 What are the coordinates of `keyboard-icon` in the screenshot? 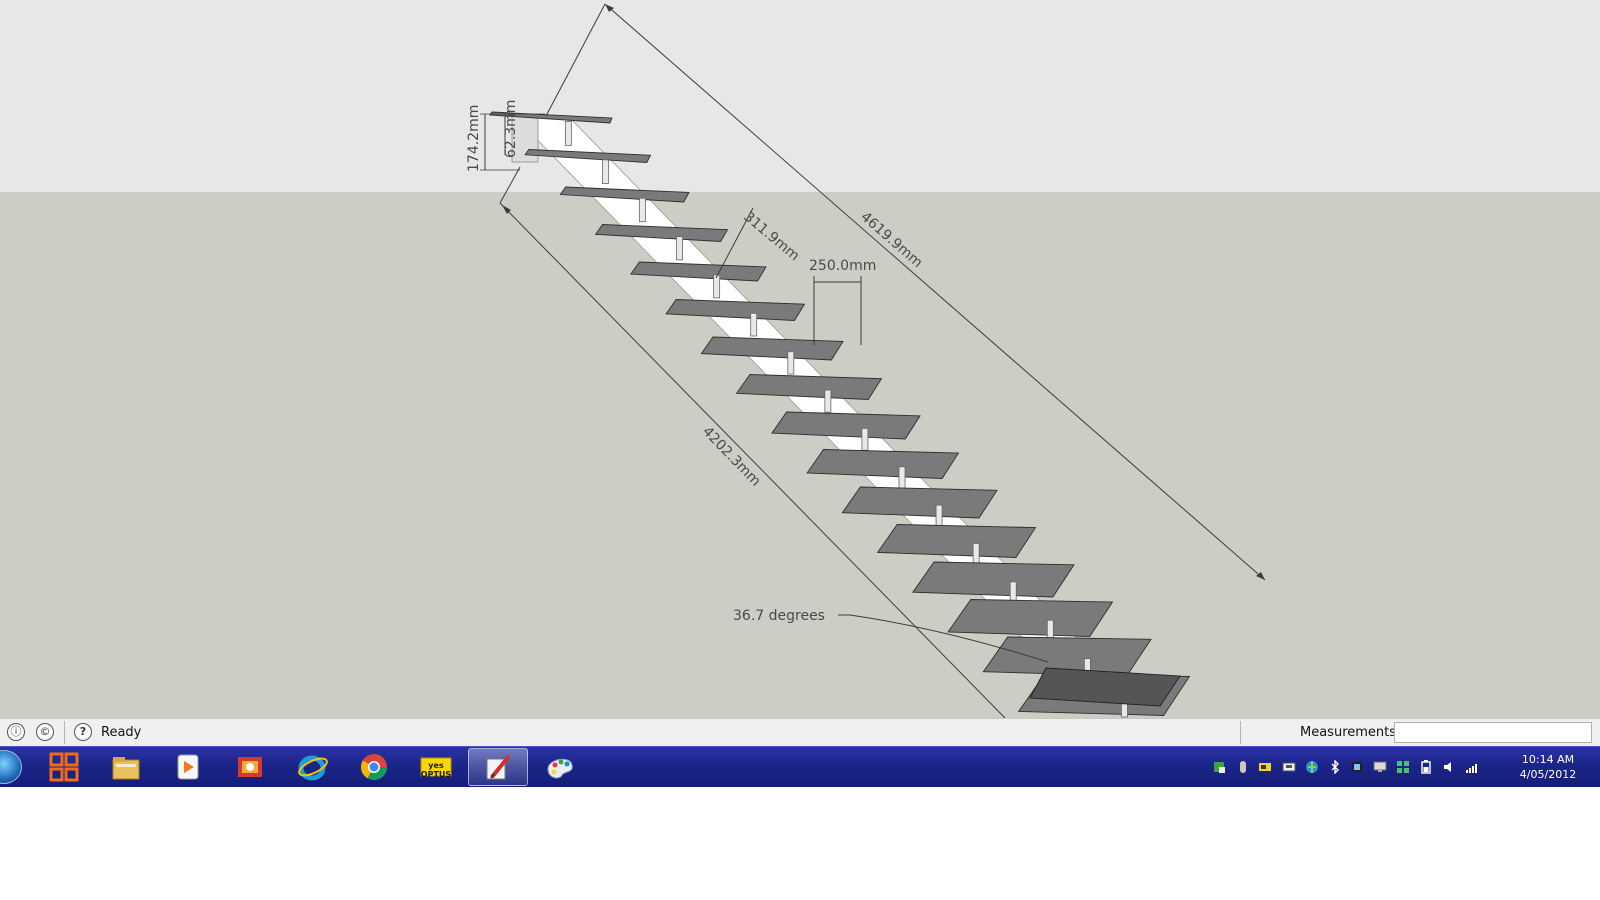 It's located at (1289, 767).